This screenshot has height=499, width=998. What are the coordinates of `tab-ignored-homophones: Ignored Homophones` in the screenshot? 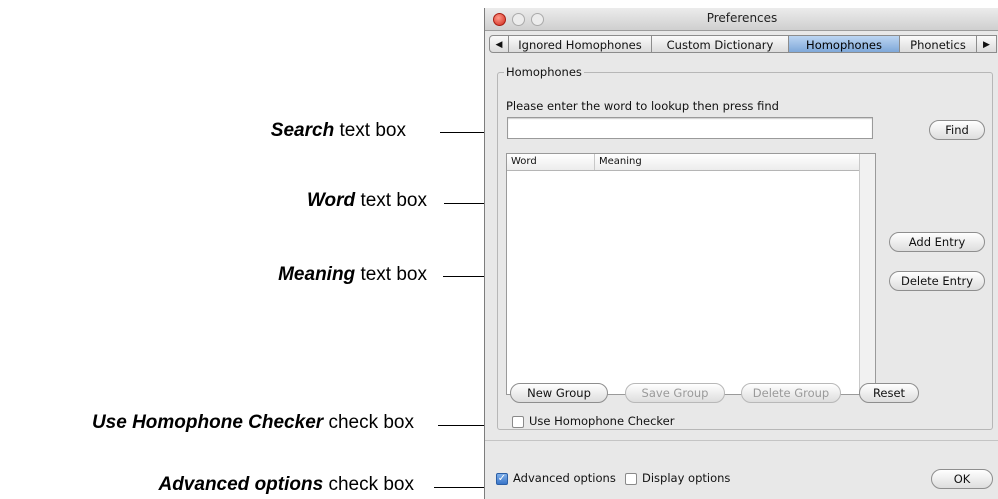 It's located at (580, 44).